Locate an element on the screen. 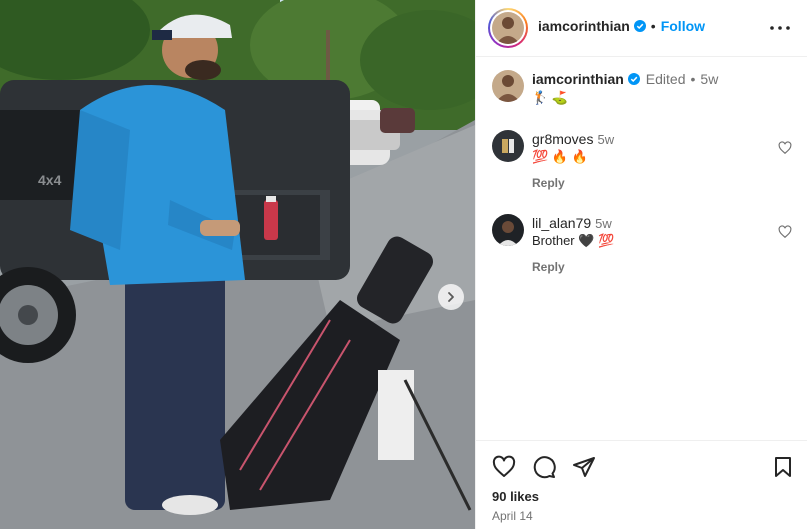  post-header: iamcorinthian • Follow is located at coordinates (641, 28).